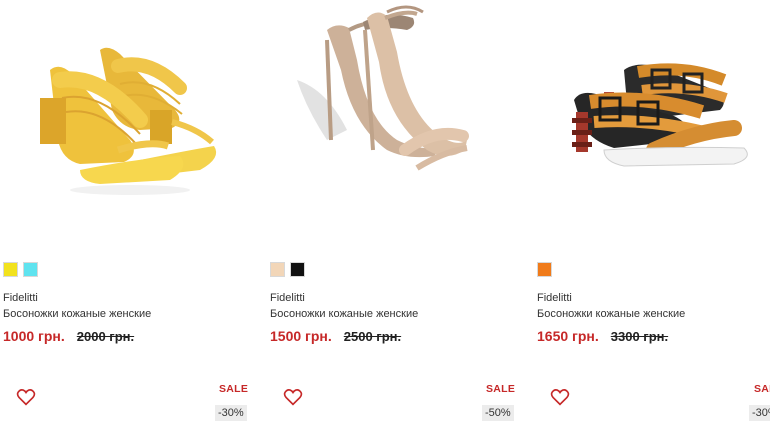 The image size is (770, 430). I want to click on price-block: 1500 грн. 2500 грн., so click(335, 336).